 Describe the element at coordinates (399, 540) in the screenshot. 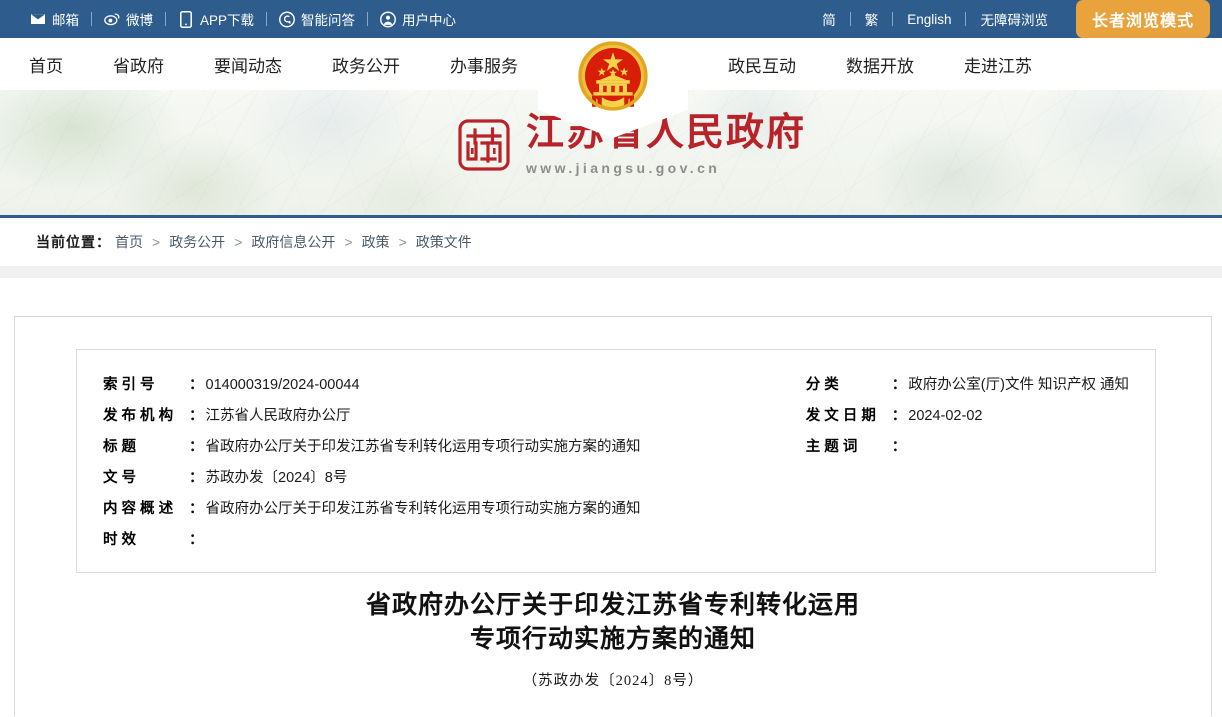

I see `metadata-row-validity: 时 效 ：` at that location.